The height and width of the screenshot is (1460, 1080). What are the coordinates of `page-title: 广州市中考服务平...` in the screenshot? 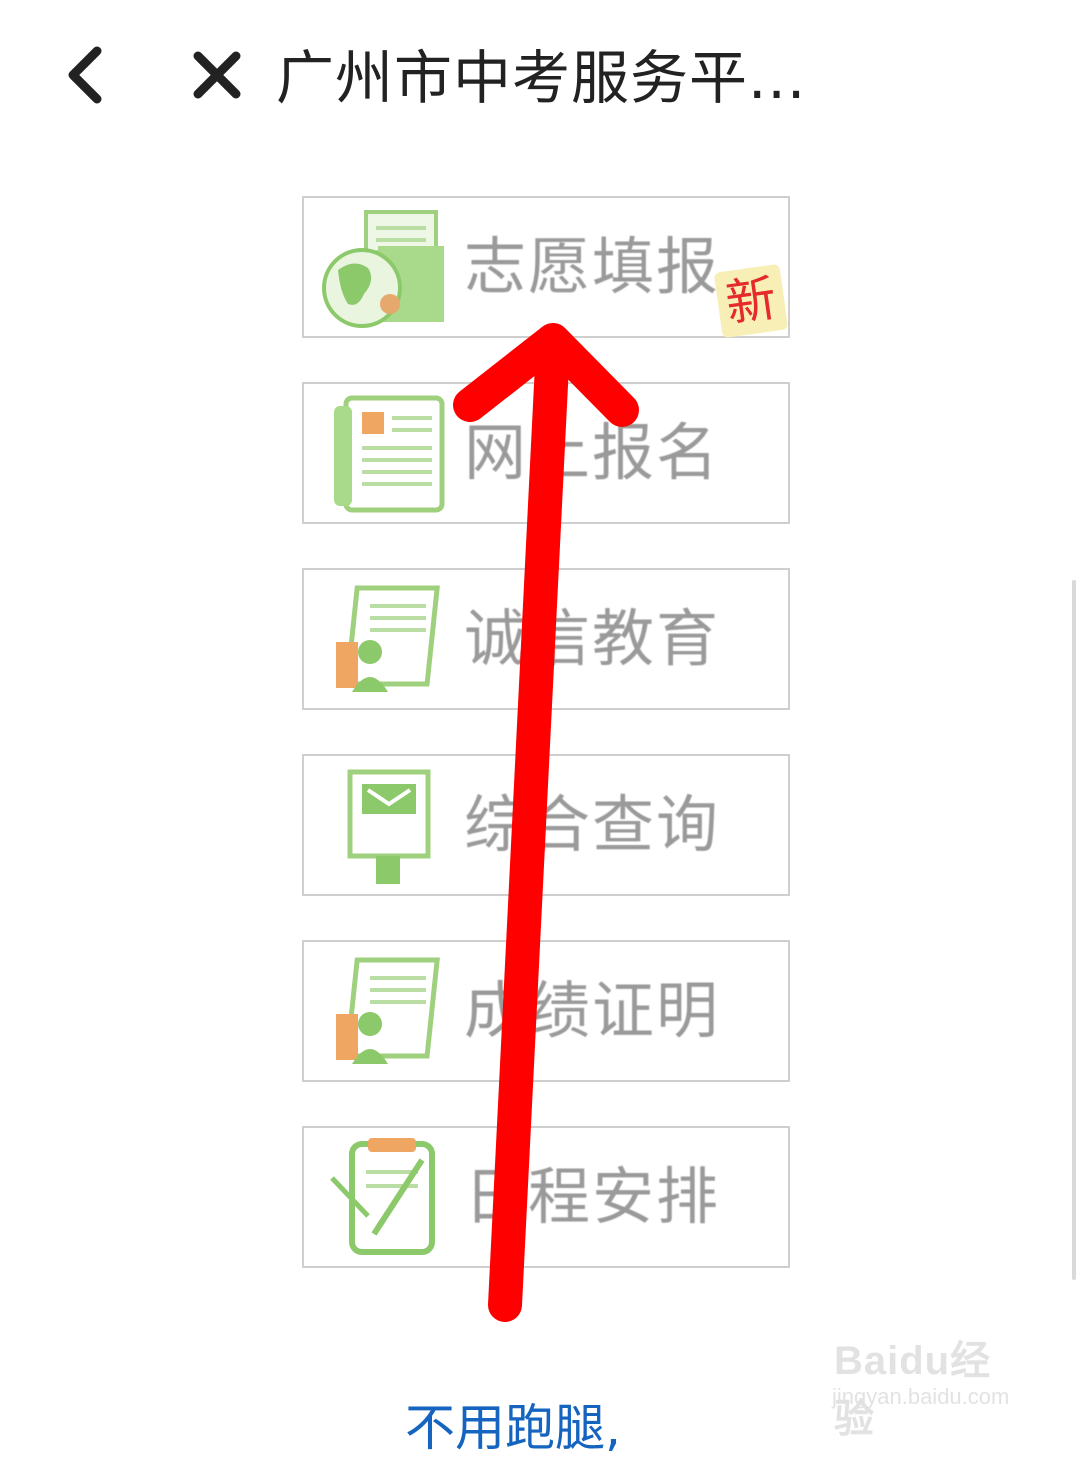 It's located at (541, 78).